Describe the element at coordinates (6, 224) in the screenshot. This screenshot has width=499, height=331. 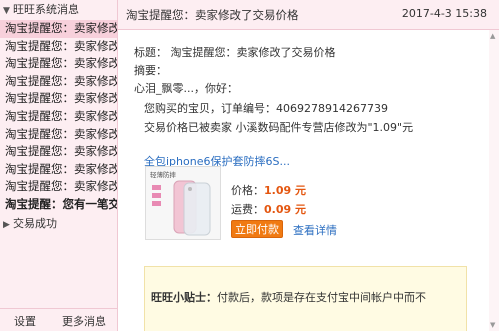
I see `expand-right-icon: ▶` at that location.